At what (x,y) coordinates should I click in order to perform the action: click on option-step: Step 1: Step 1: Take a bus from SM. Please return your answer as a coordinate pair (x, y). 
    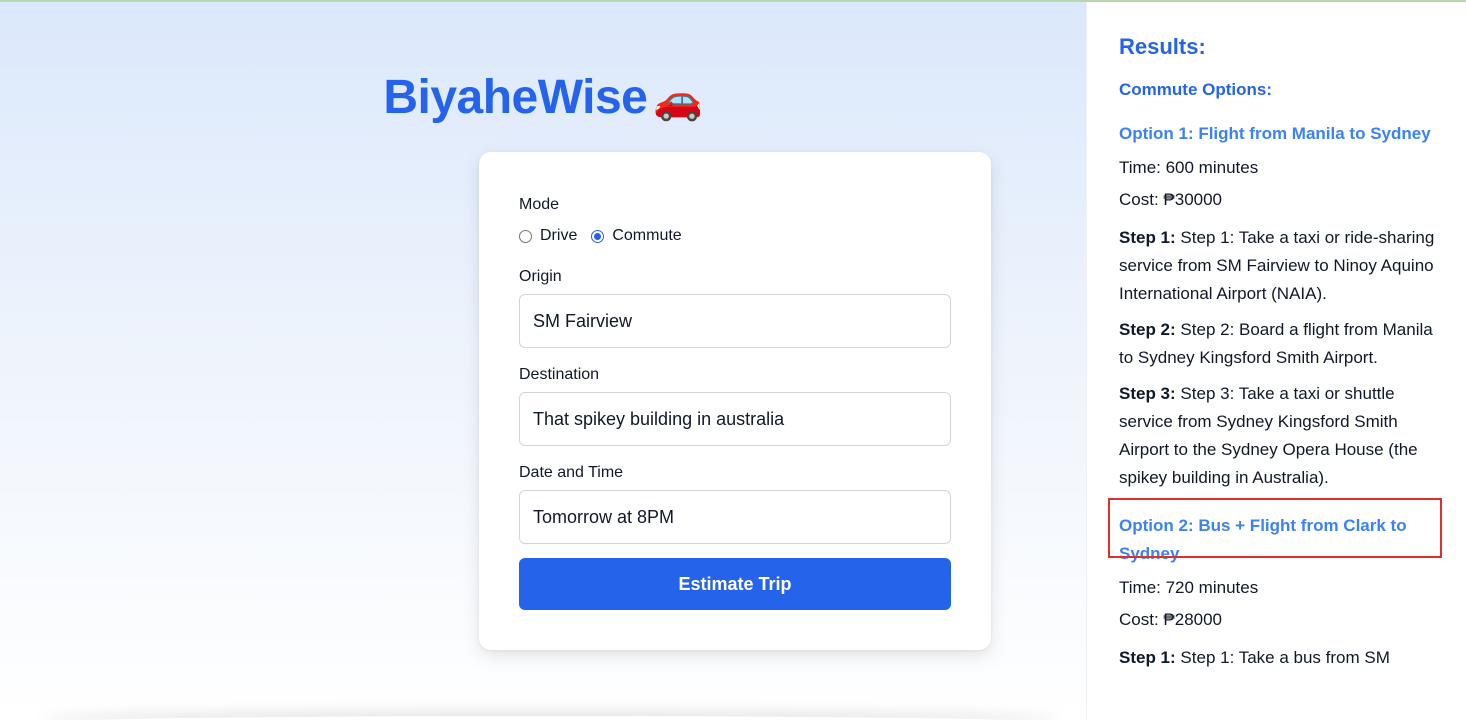
    Looking at the image, I should click on (1280, 658).